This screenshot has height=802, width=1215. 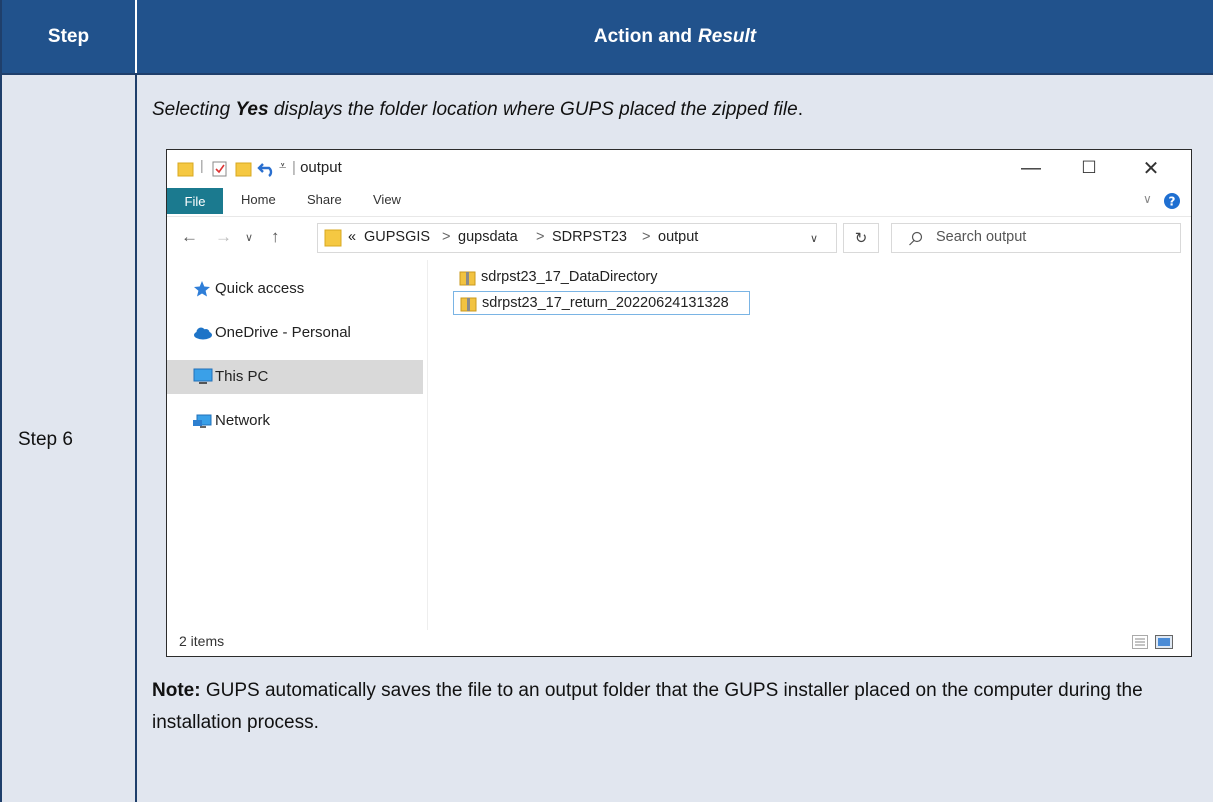 What do you see at coordinates (202, 641) in the screenshot?
I see `item-count: 2 items` at bounding box center [202, 641].